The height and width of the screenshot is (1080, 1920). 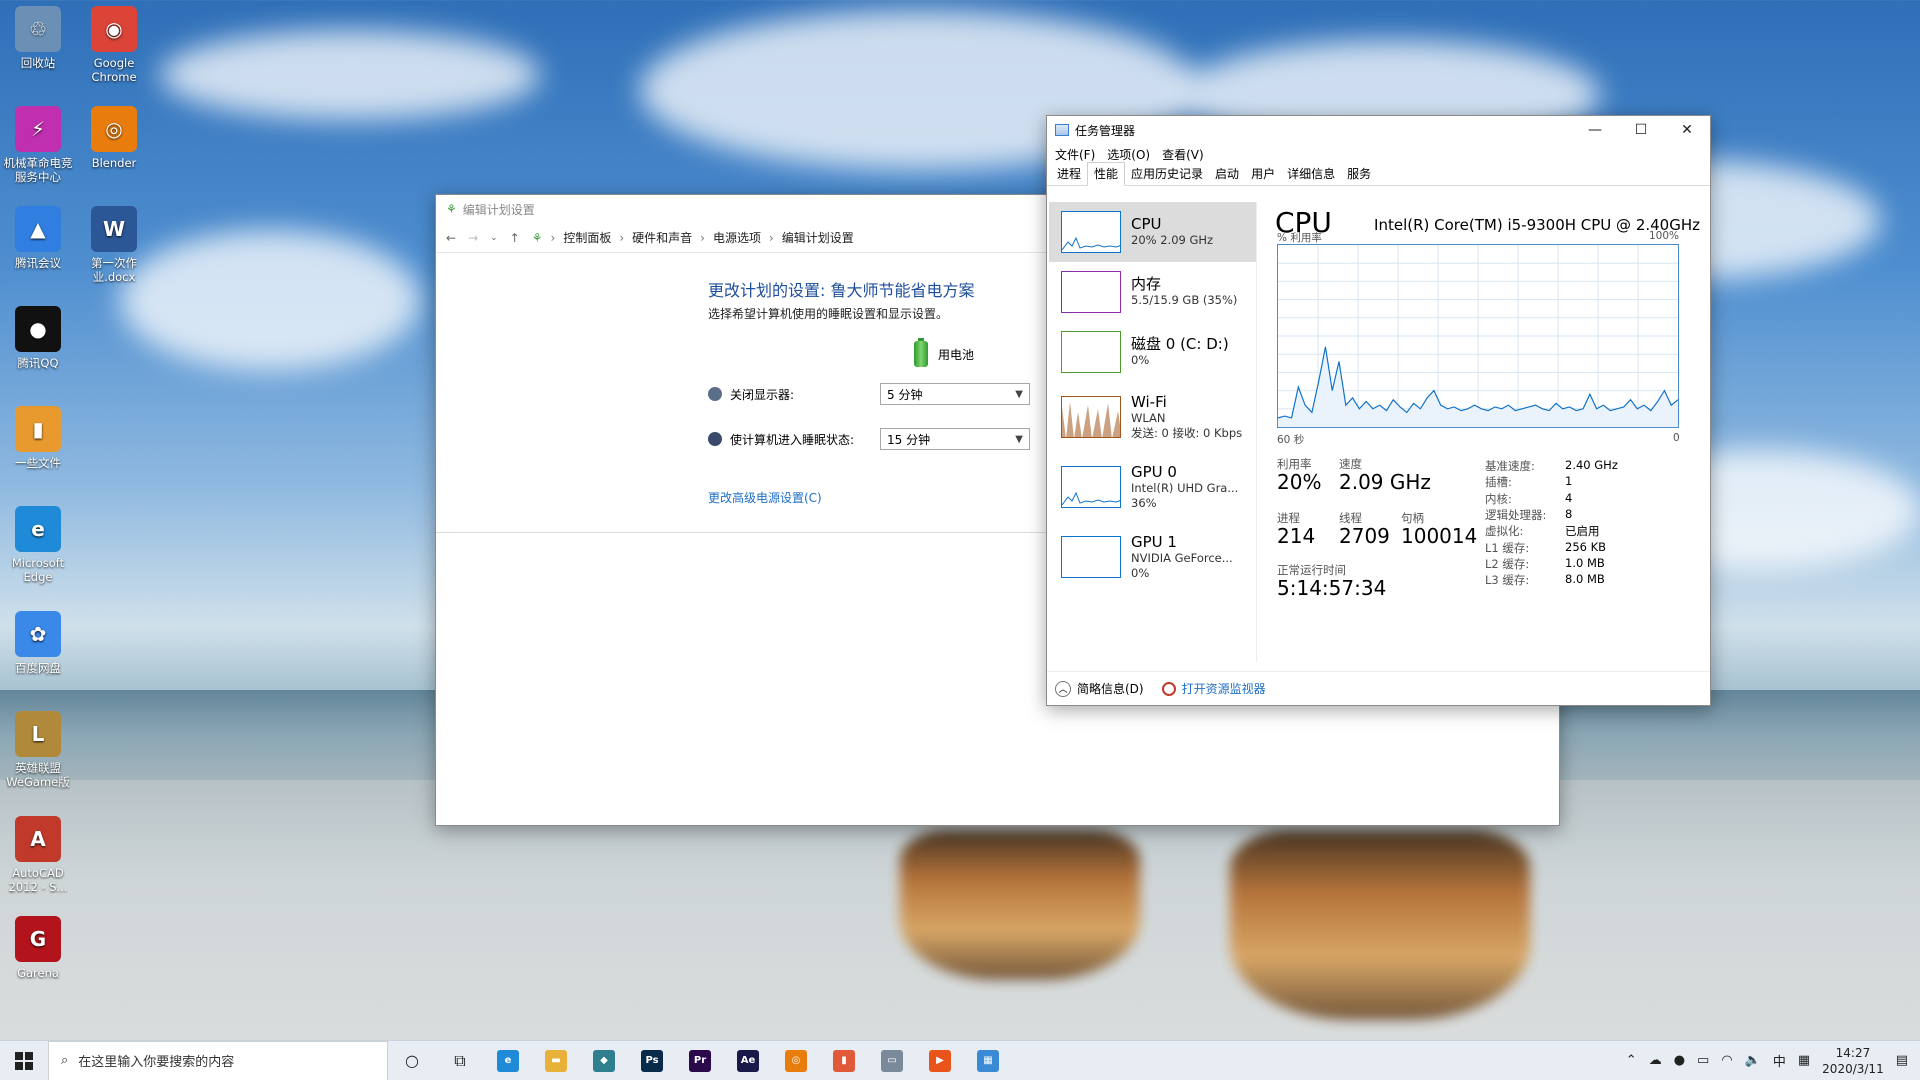 I want to click on resource-detail: WLAN, so click(x=1148, y=417).